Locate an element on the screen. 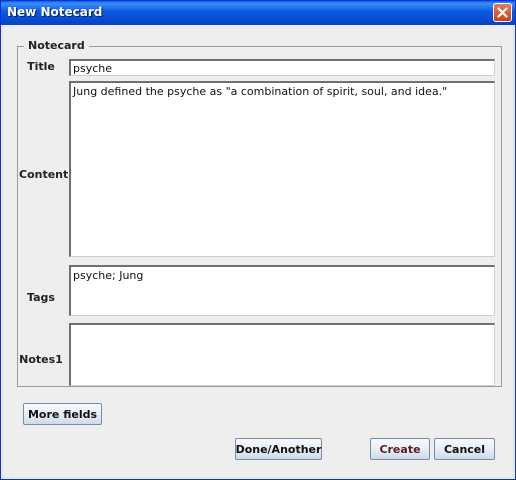 The height and width of the screenshot is (480, 516). title-input: psyche is located at coordinates (282, 67).